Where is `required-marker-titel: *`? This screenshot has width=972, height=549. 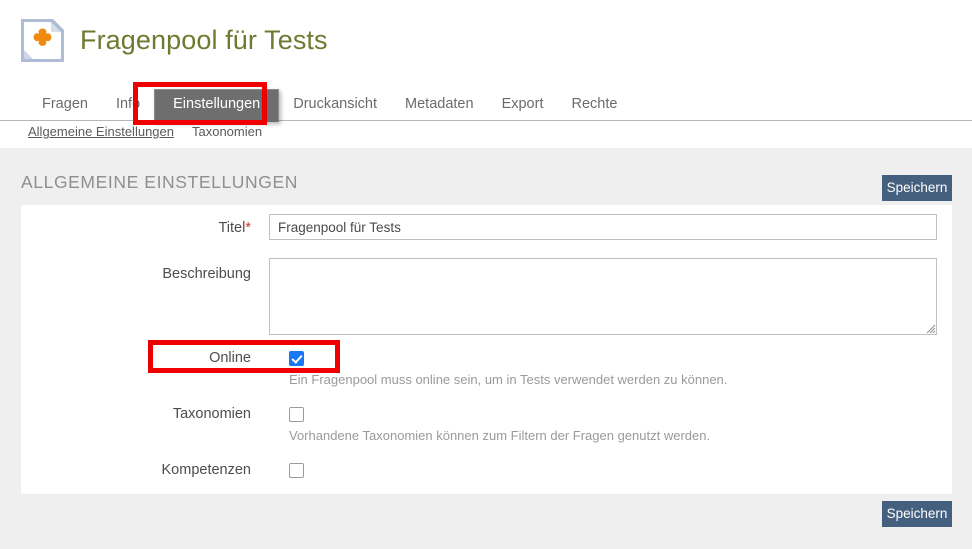 required-marker-titel: * is located at coordinates (248, 228).